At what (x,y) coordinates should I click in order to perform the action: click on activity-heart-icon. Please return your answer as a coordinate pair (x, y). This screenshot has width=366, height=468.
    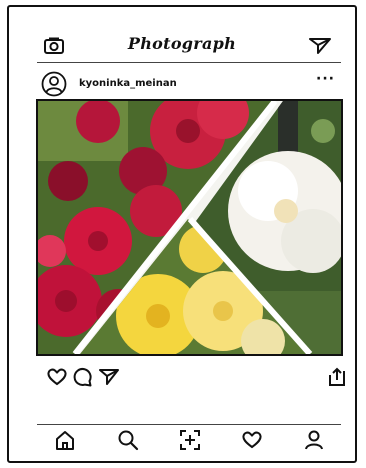
    Looking at the image, I should click on (252, 440).